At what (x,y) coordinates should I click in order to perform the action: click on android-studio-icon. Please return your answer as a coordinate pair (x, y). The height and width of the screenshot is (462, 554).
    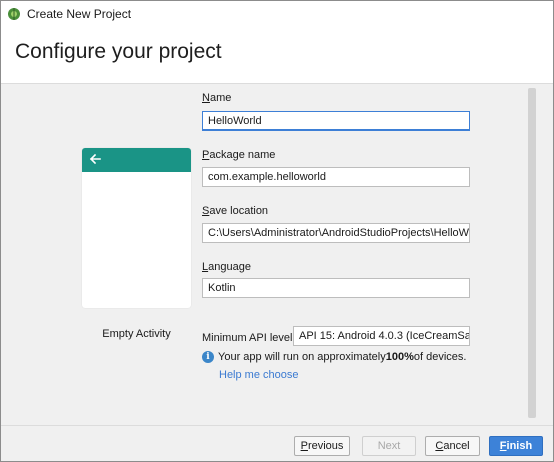
    Looking at the image, I should click on (14, 14).